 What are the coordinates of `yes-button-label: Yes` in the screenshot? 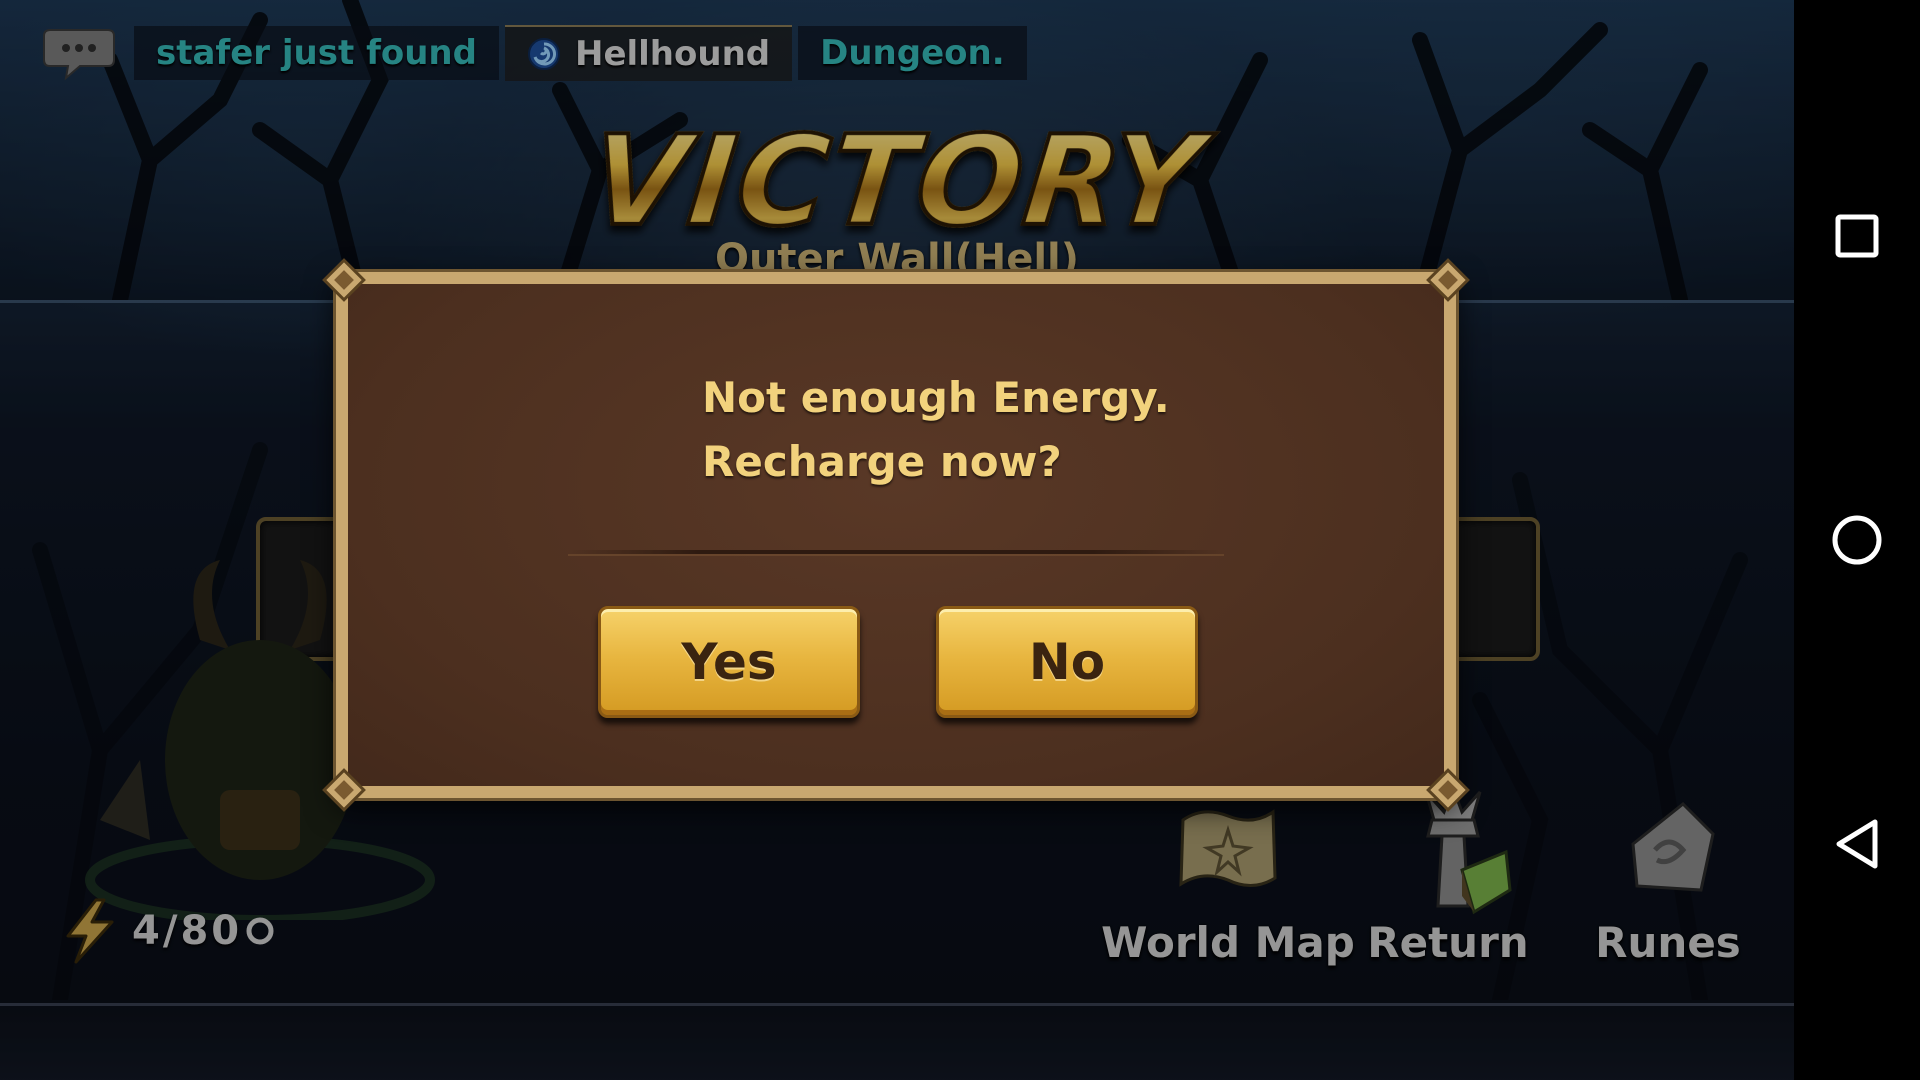 It's located at (729, 662).